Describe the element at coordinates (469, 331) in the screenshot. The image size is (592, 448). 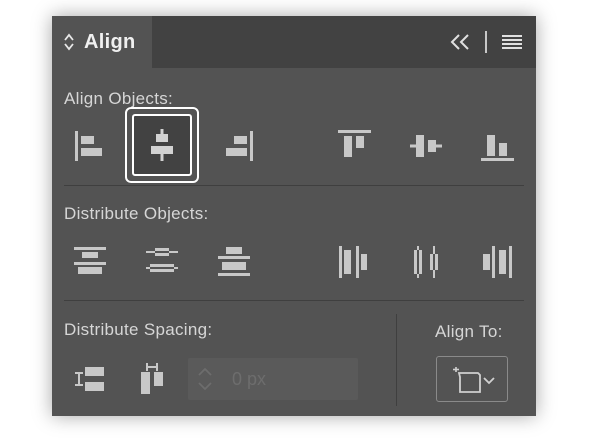
I see `align-to-label: Align To:` at that location.